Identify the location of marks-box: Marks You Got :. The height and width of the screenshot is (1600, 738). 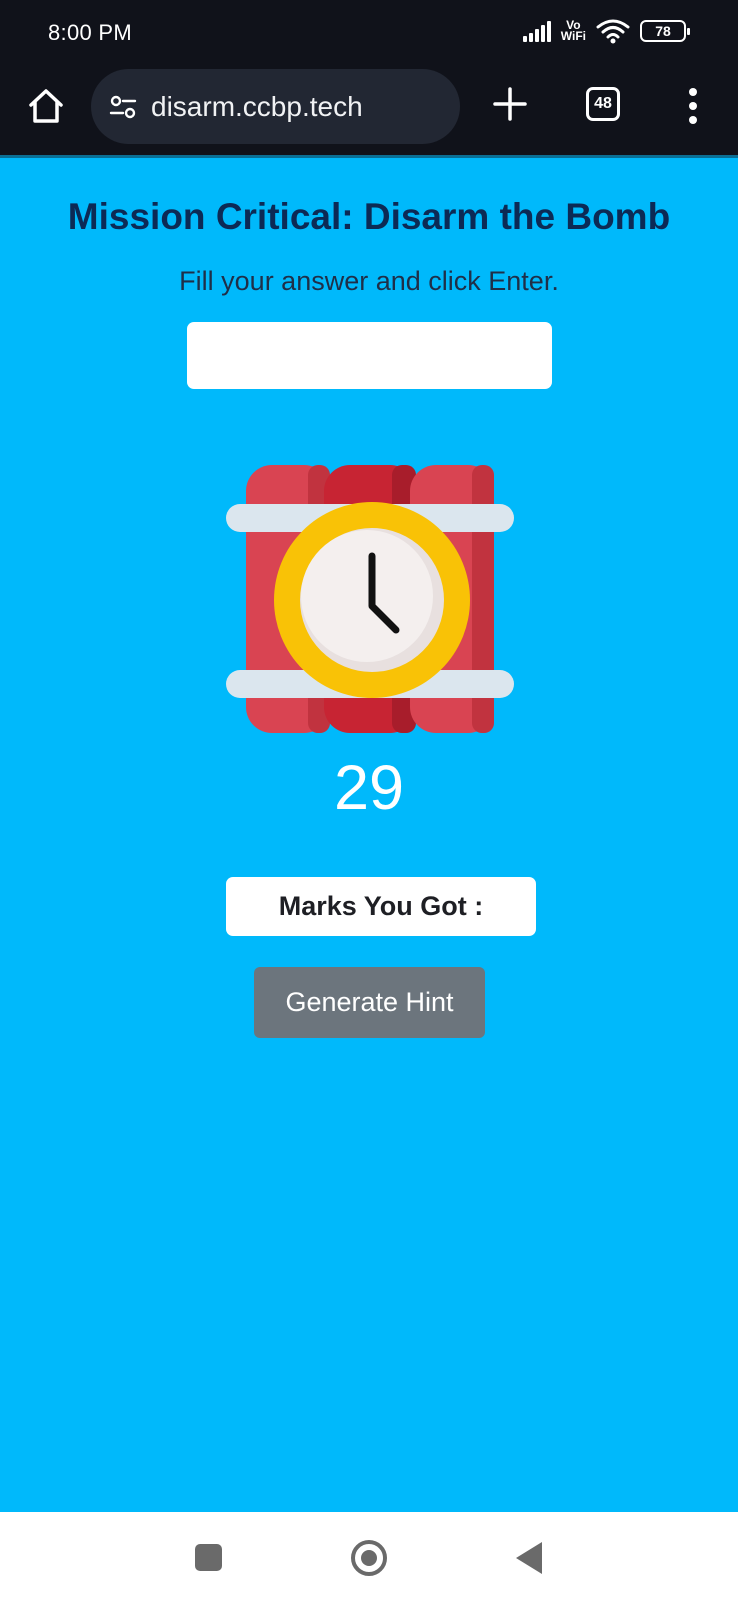
(381, 906).